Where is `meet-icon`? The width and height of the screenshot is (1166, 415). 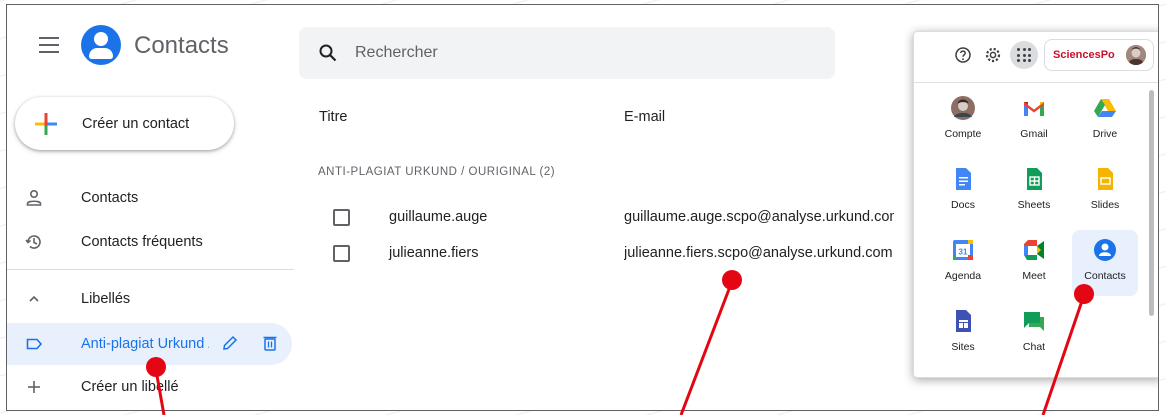
meet-icon is located at coordinates (1034, 250).